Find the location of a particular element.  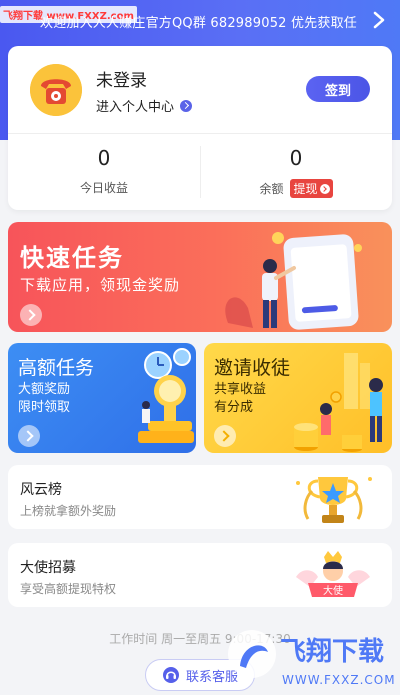

watermark-brand: 飞翔下载 is located at coordinates (332, 652).